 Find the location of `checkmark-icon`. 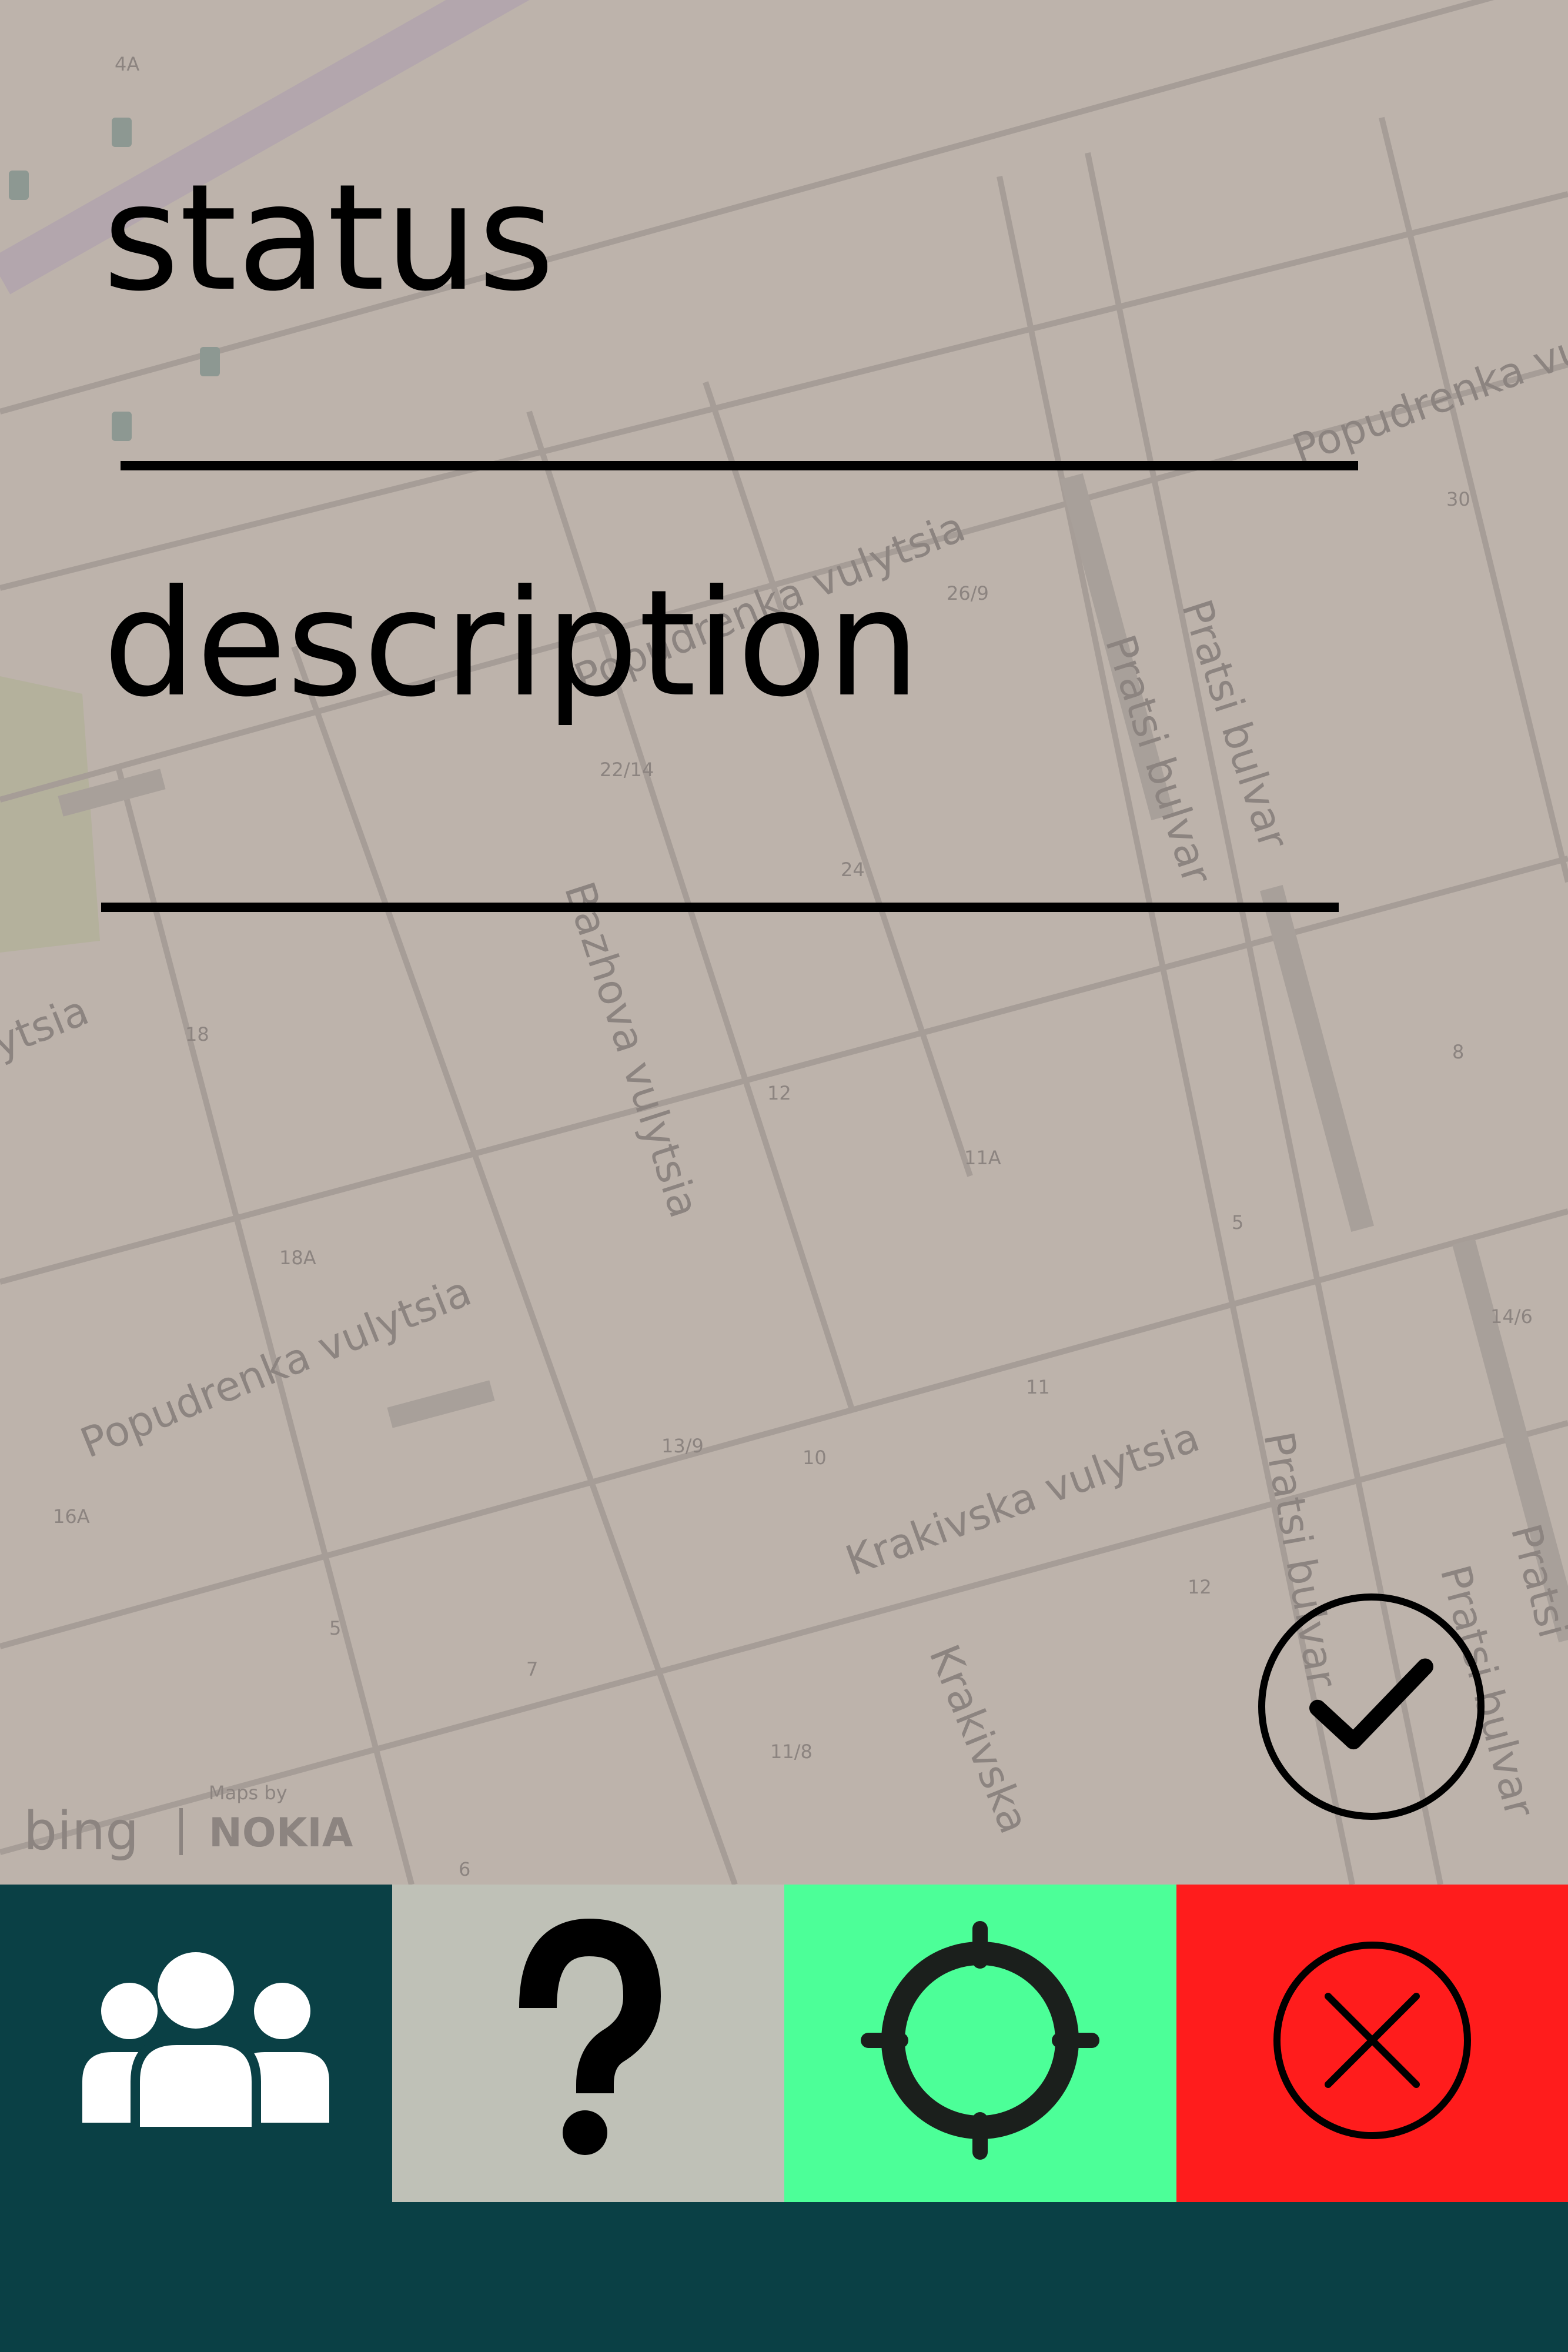

checkmark-icon is located at coordinates (1371, 1704).